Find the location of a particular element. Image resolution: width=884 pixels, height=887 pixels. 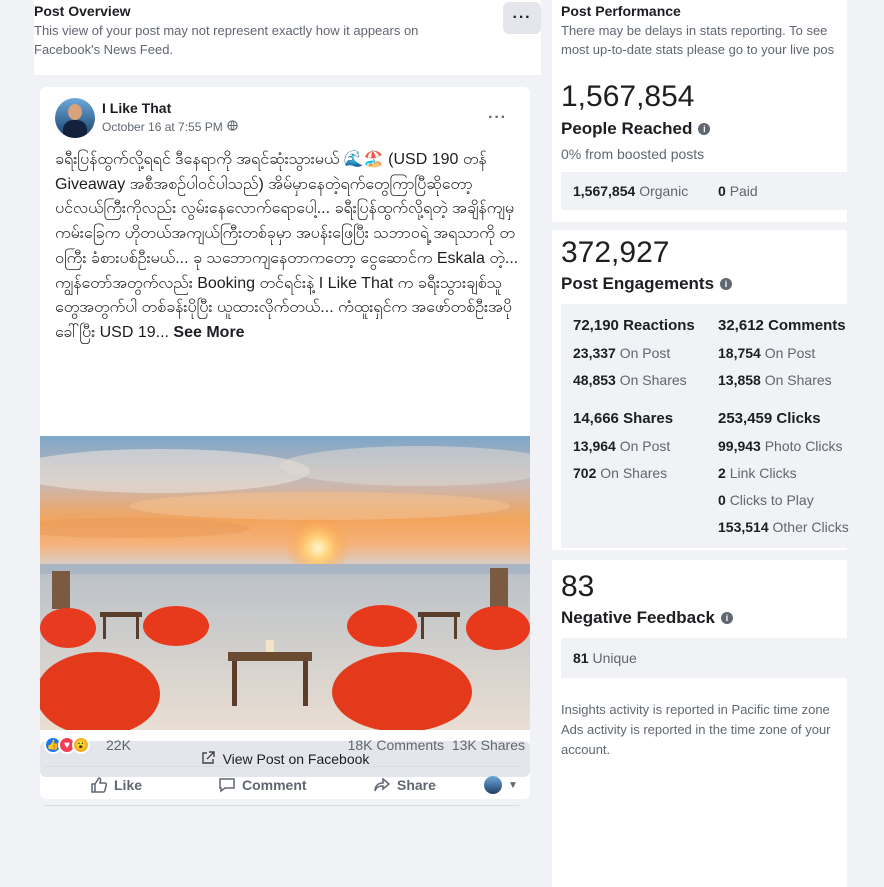

share-label: Share is located at coordinates (416, 785).